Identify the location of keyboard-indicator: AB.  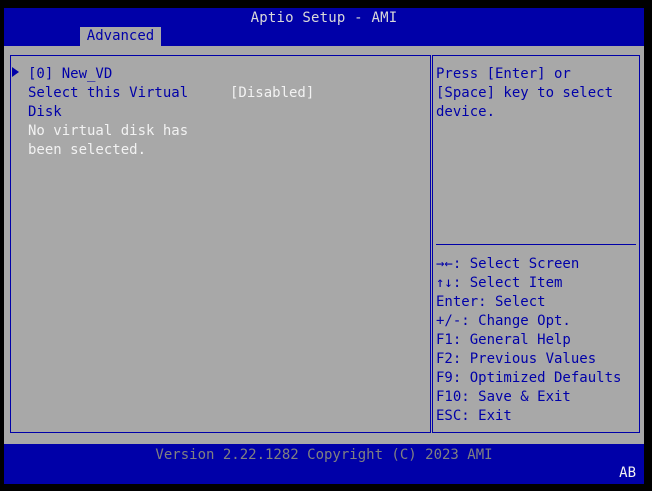
(627, 473).